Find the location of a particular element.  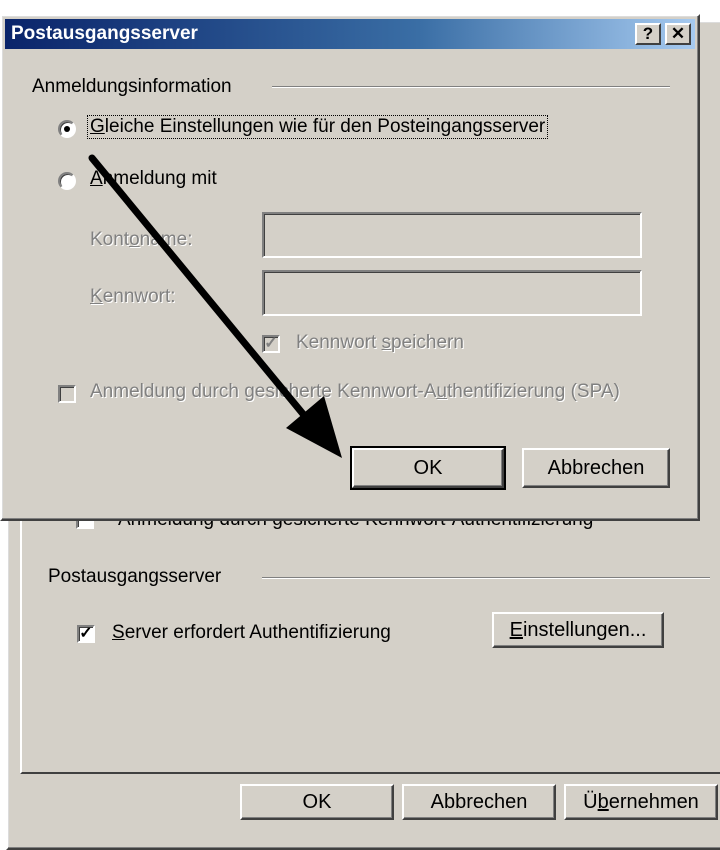

arrow-shaft is located at coordinates (200, 289).